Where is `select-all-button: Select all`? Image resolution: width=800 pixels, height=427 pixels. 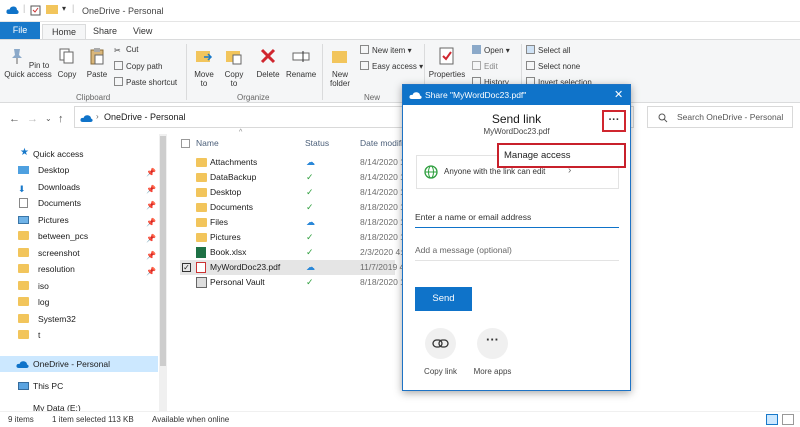
select-all-button: Select all is located at coordinates (548, 50).